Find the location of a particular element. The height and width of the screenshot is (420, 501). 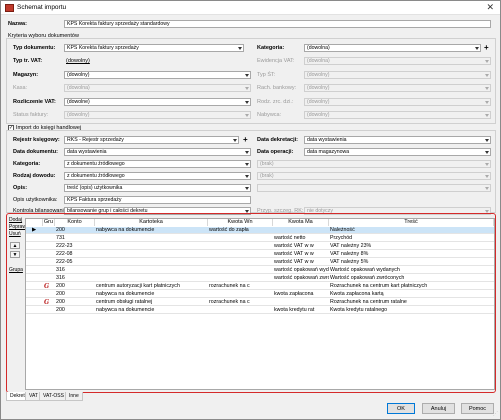

opis-uzytkownika-input: KPS Faktura sprzedaży is located at coordinates (157, 200).